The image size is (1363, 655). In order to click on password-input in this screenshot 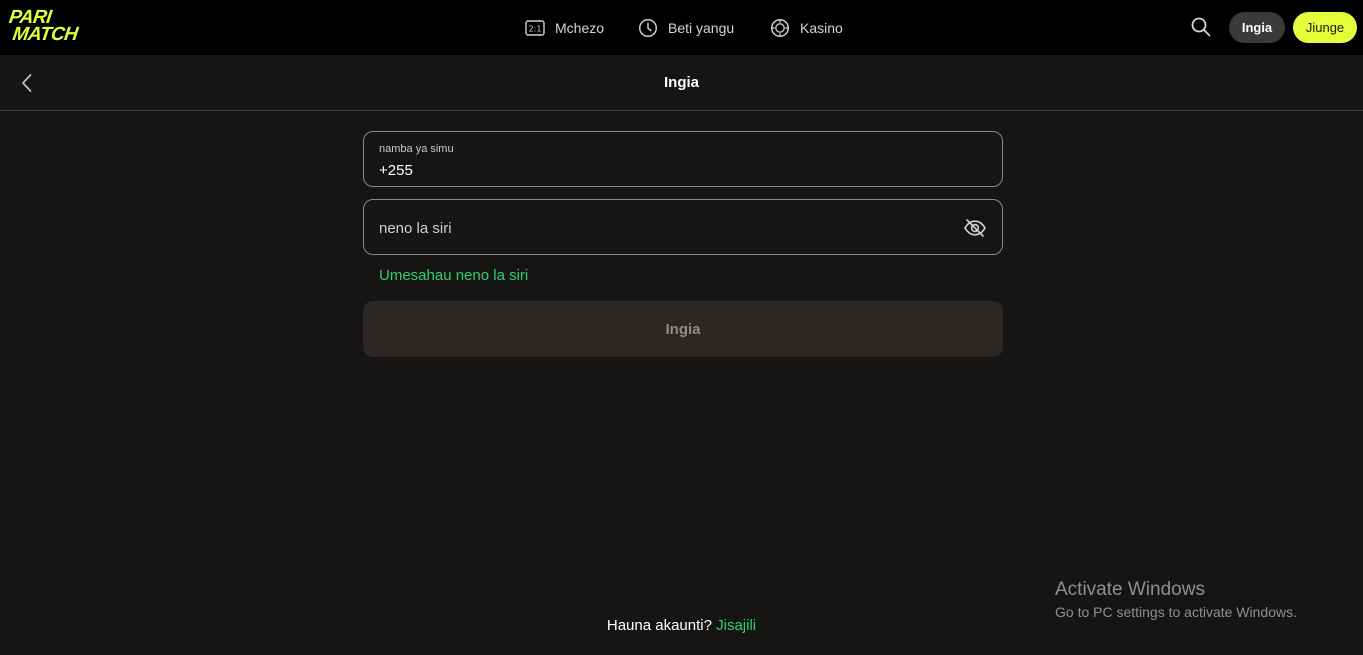, I will do `click(659, 228)`.